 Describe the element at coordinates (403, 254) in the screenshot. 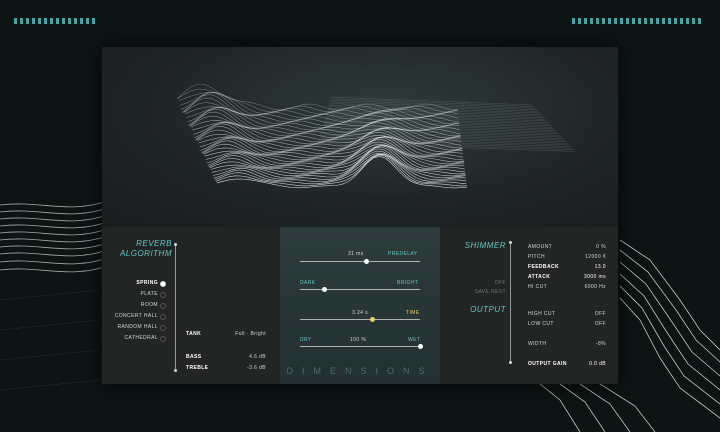

I see `predelay-label: PREDELAY` at that location.